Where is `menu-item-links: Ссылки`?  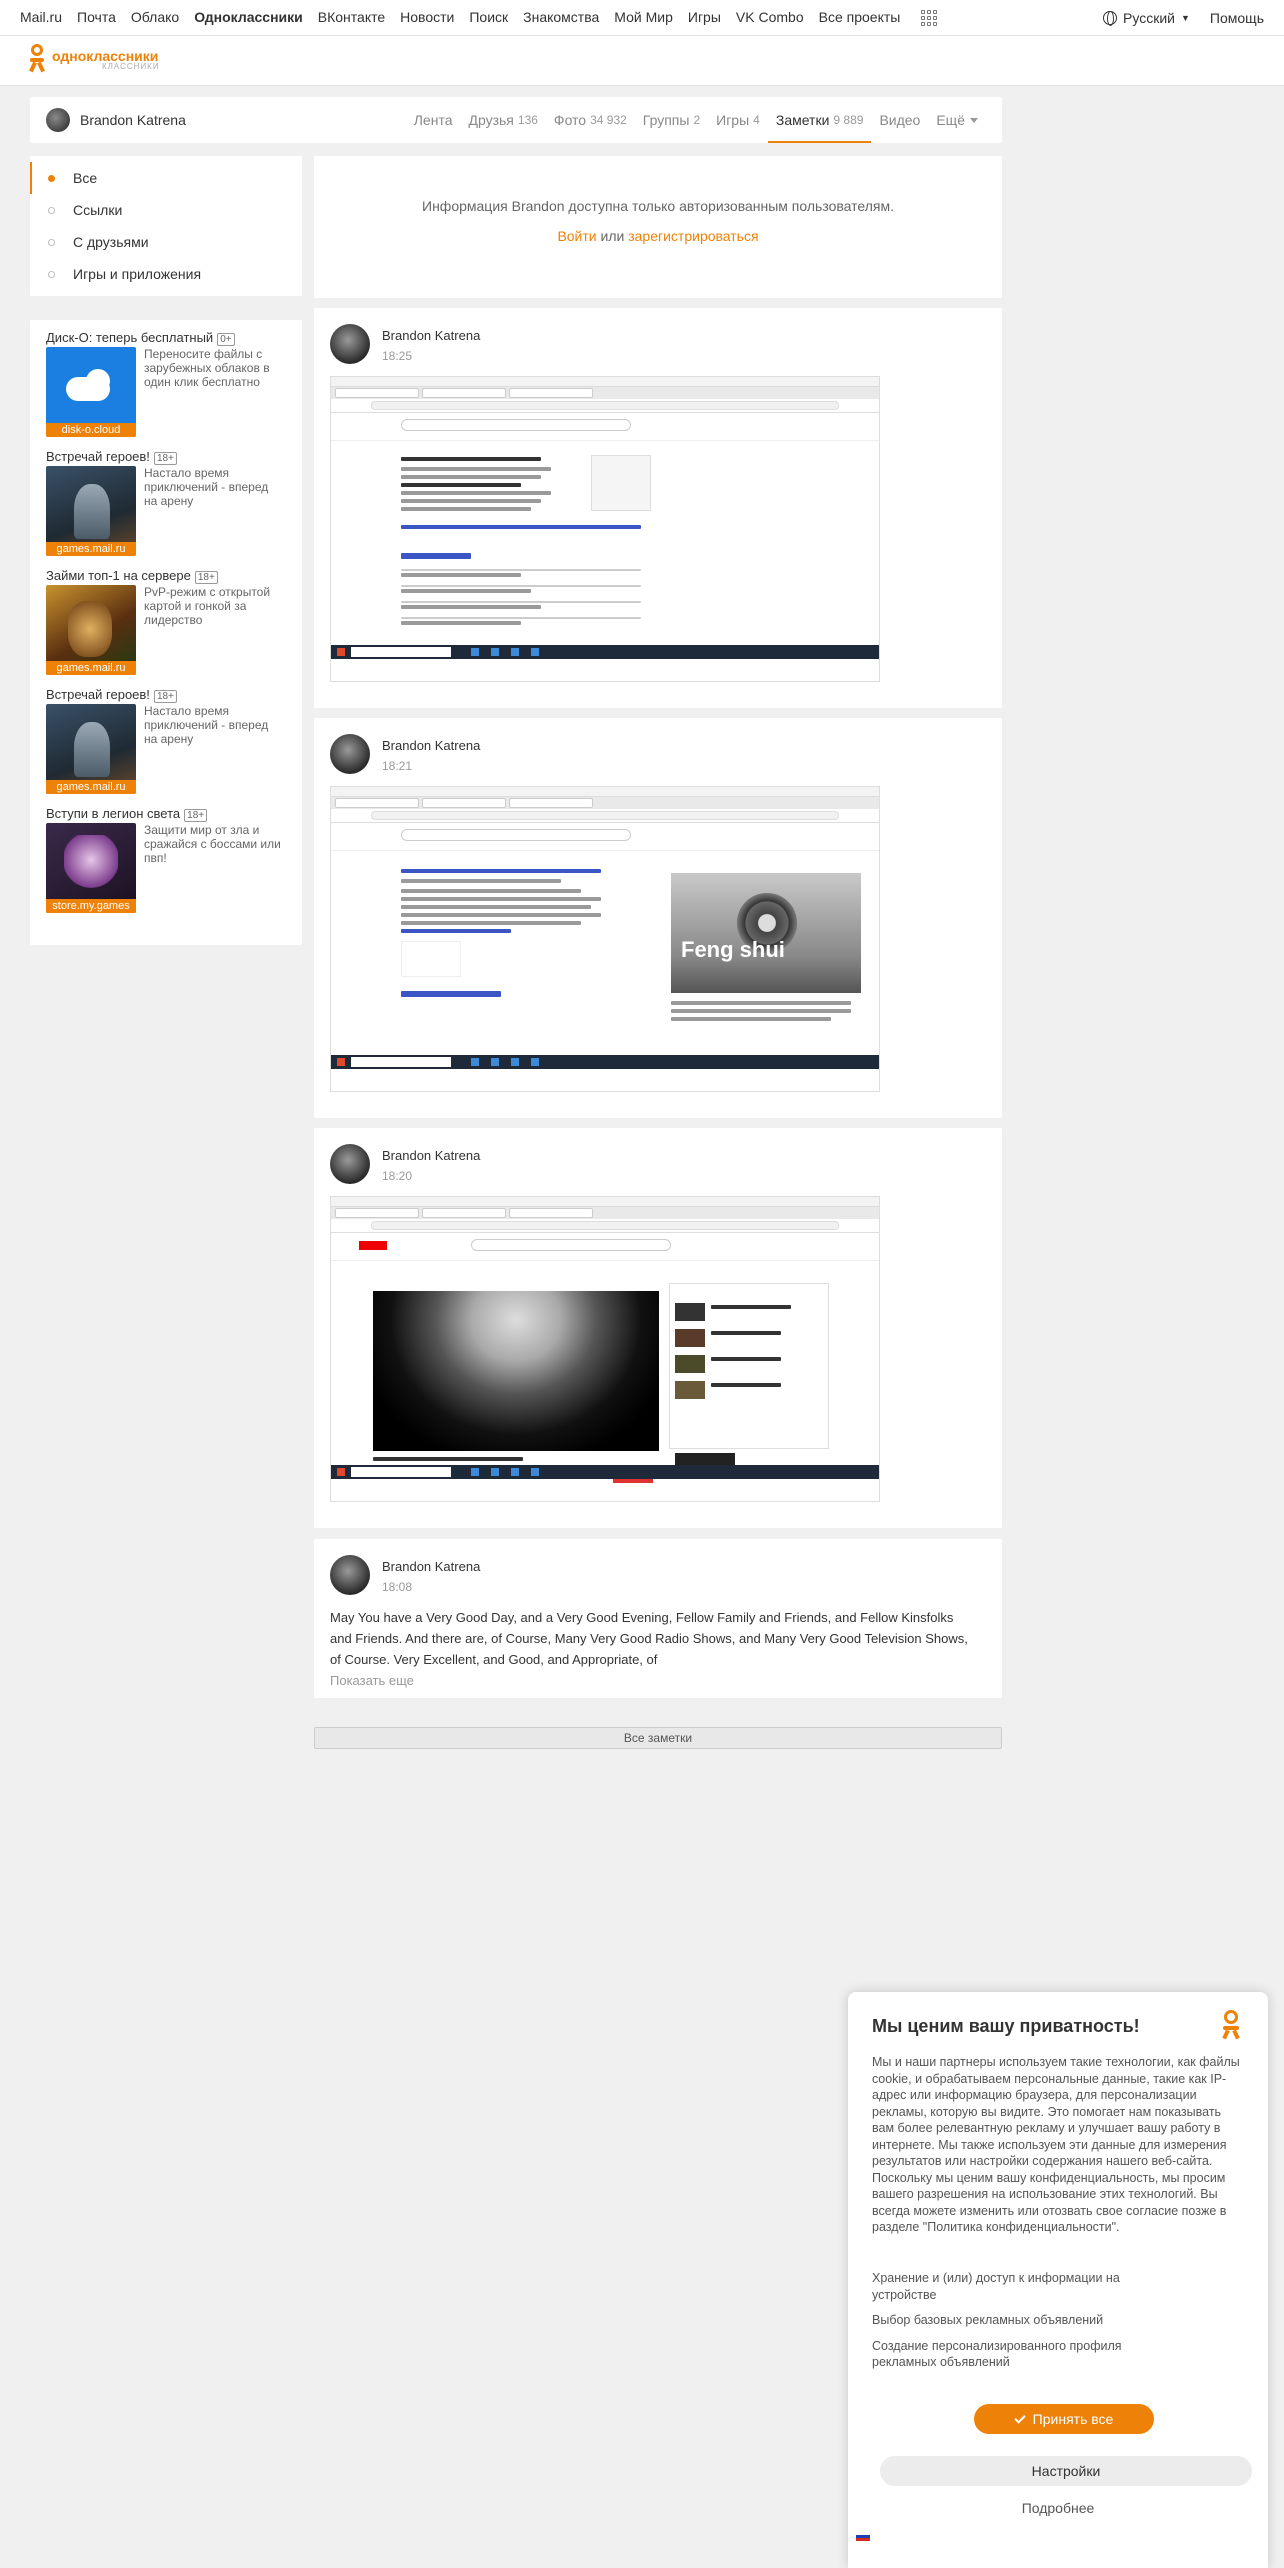
menu-item-links: Ссылки is located at coordinates (166, 210).